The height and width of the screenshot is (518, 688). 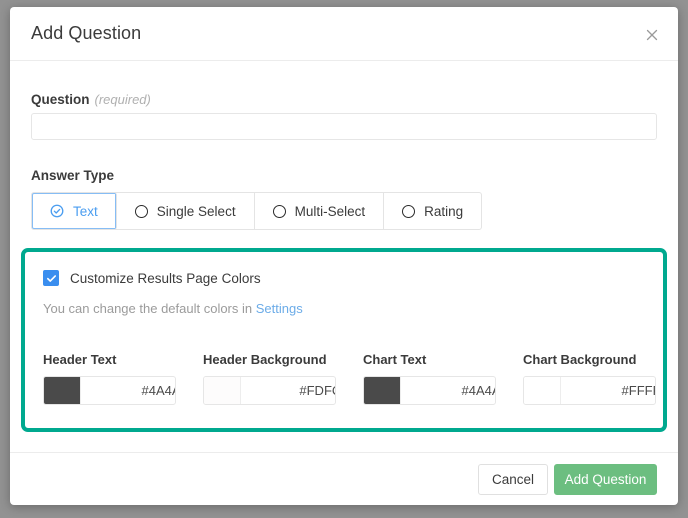 I want to click on answer-type-option-text: Text, so click(x=74, y=211).